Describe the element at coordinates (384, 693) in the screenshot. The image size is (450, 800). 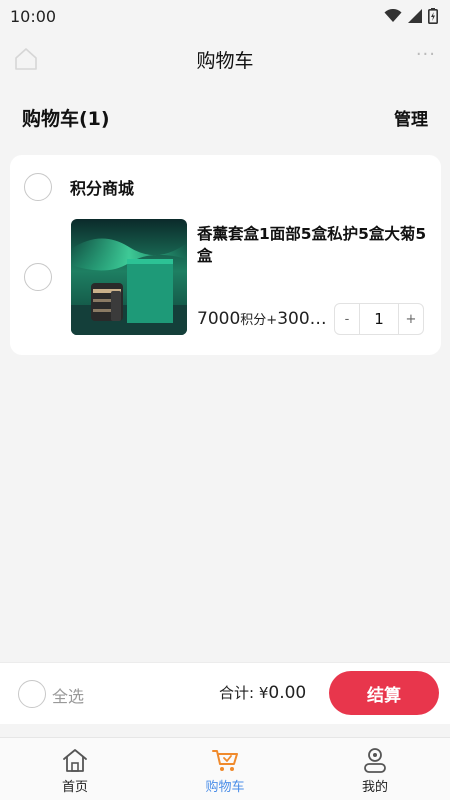
I see `checkout-button: 结算` at that location.